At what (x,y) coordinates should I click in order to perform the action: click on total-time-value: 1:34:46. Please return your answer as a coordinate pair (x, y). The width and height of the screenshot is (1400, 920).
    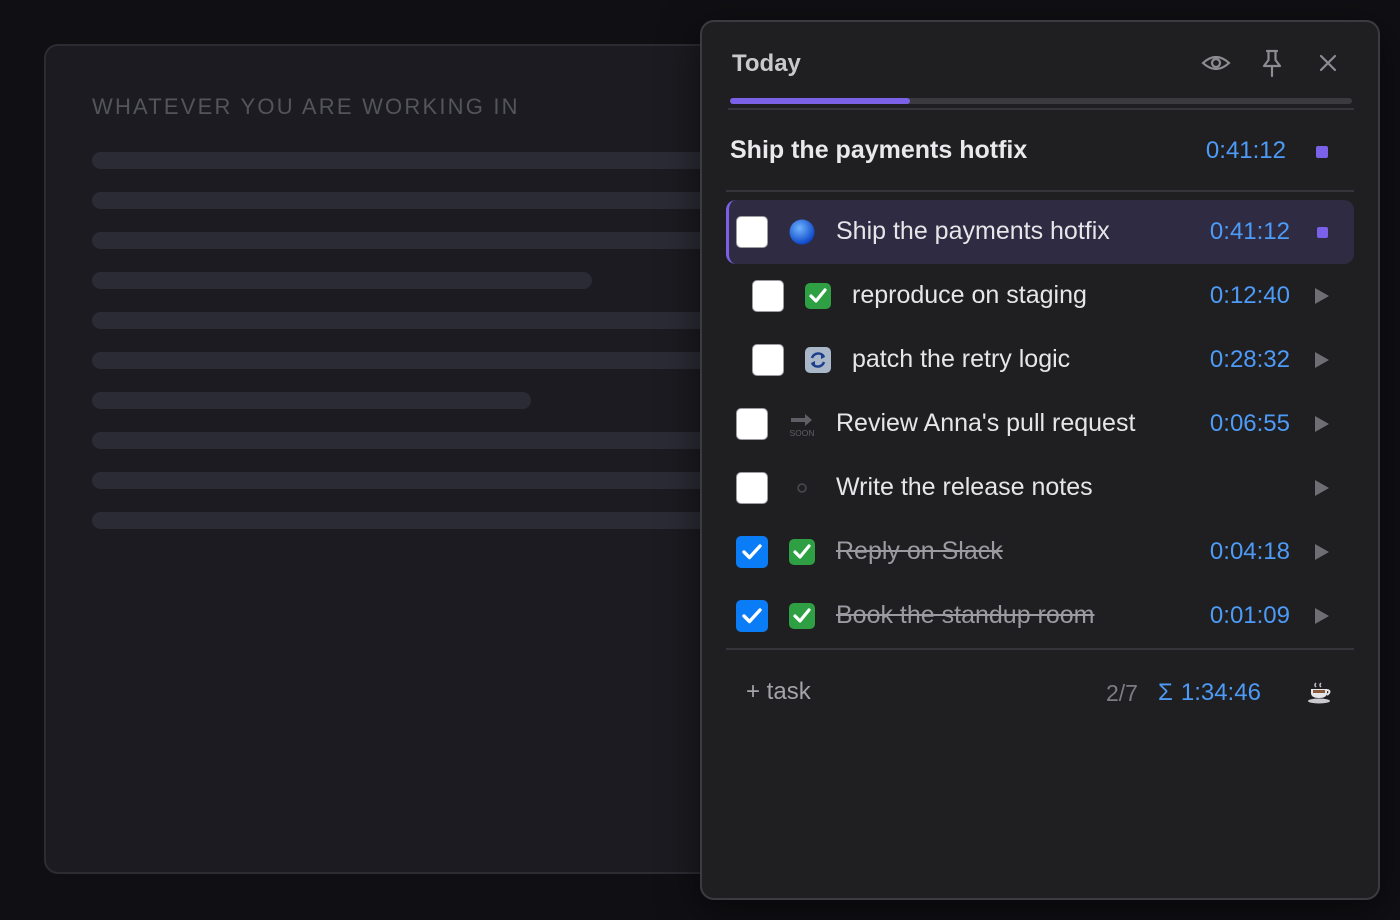
    Looking at the image, I should click on (1220, 692).